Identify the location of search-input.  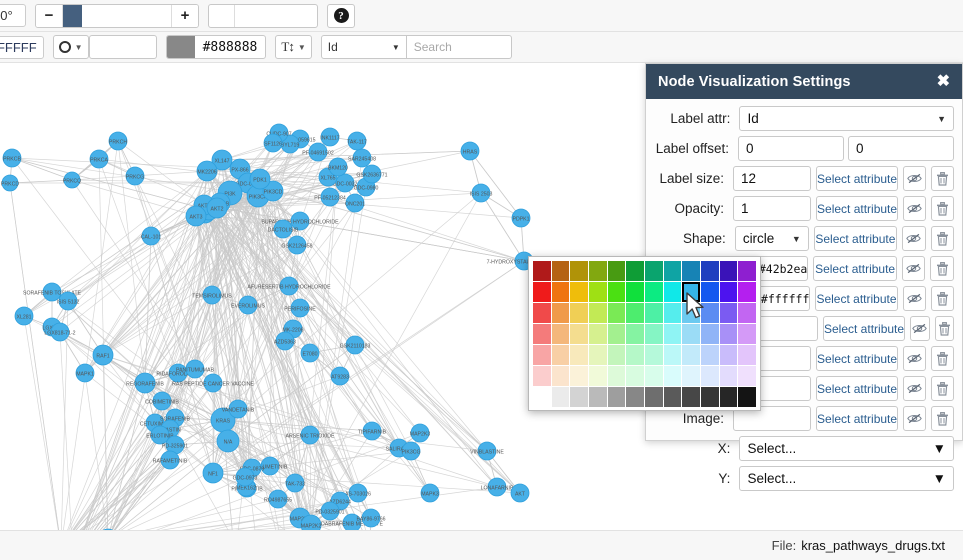
(459, 47).